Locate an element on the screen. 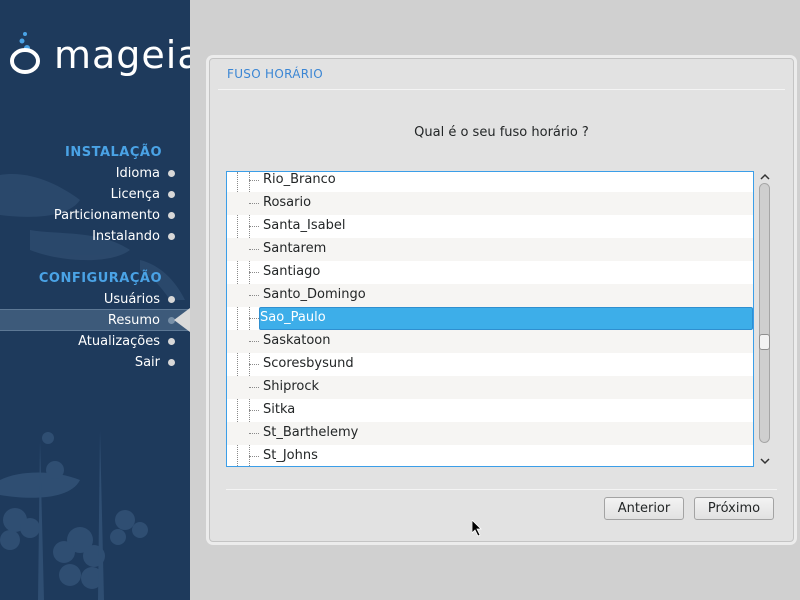 This screenshot has width=800, height=600. tree-item: Scoresbysund is located at coordinates (490, 364).